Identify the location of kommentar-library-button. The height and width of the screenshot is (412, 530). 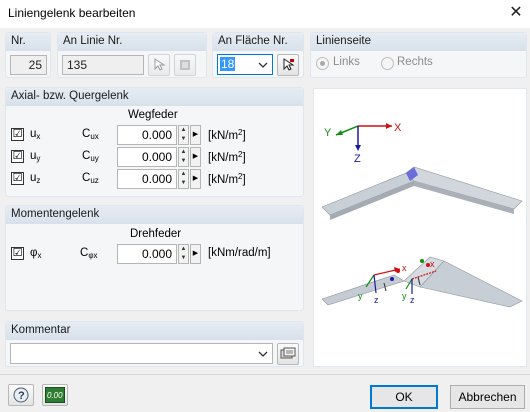
(288, 354).